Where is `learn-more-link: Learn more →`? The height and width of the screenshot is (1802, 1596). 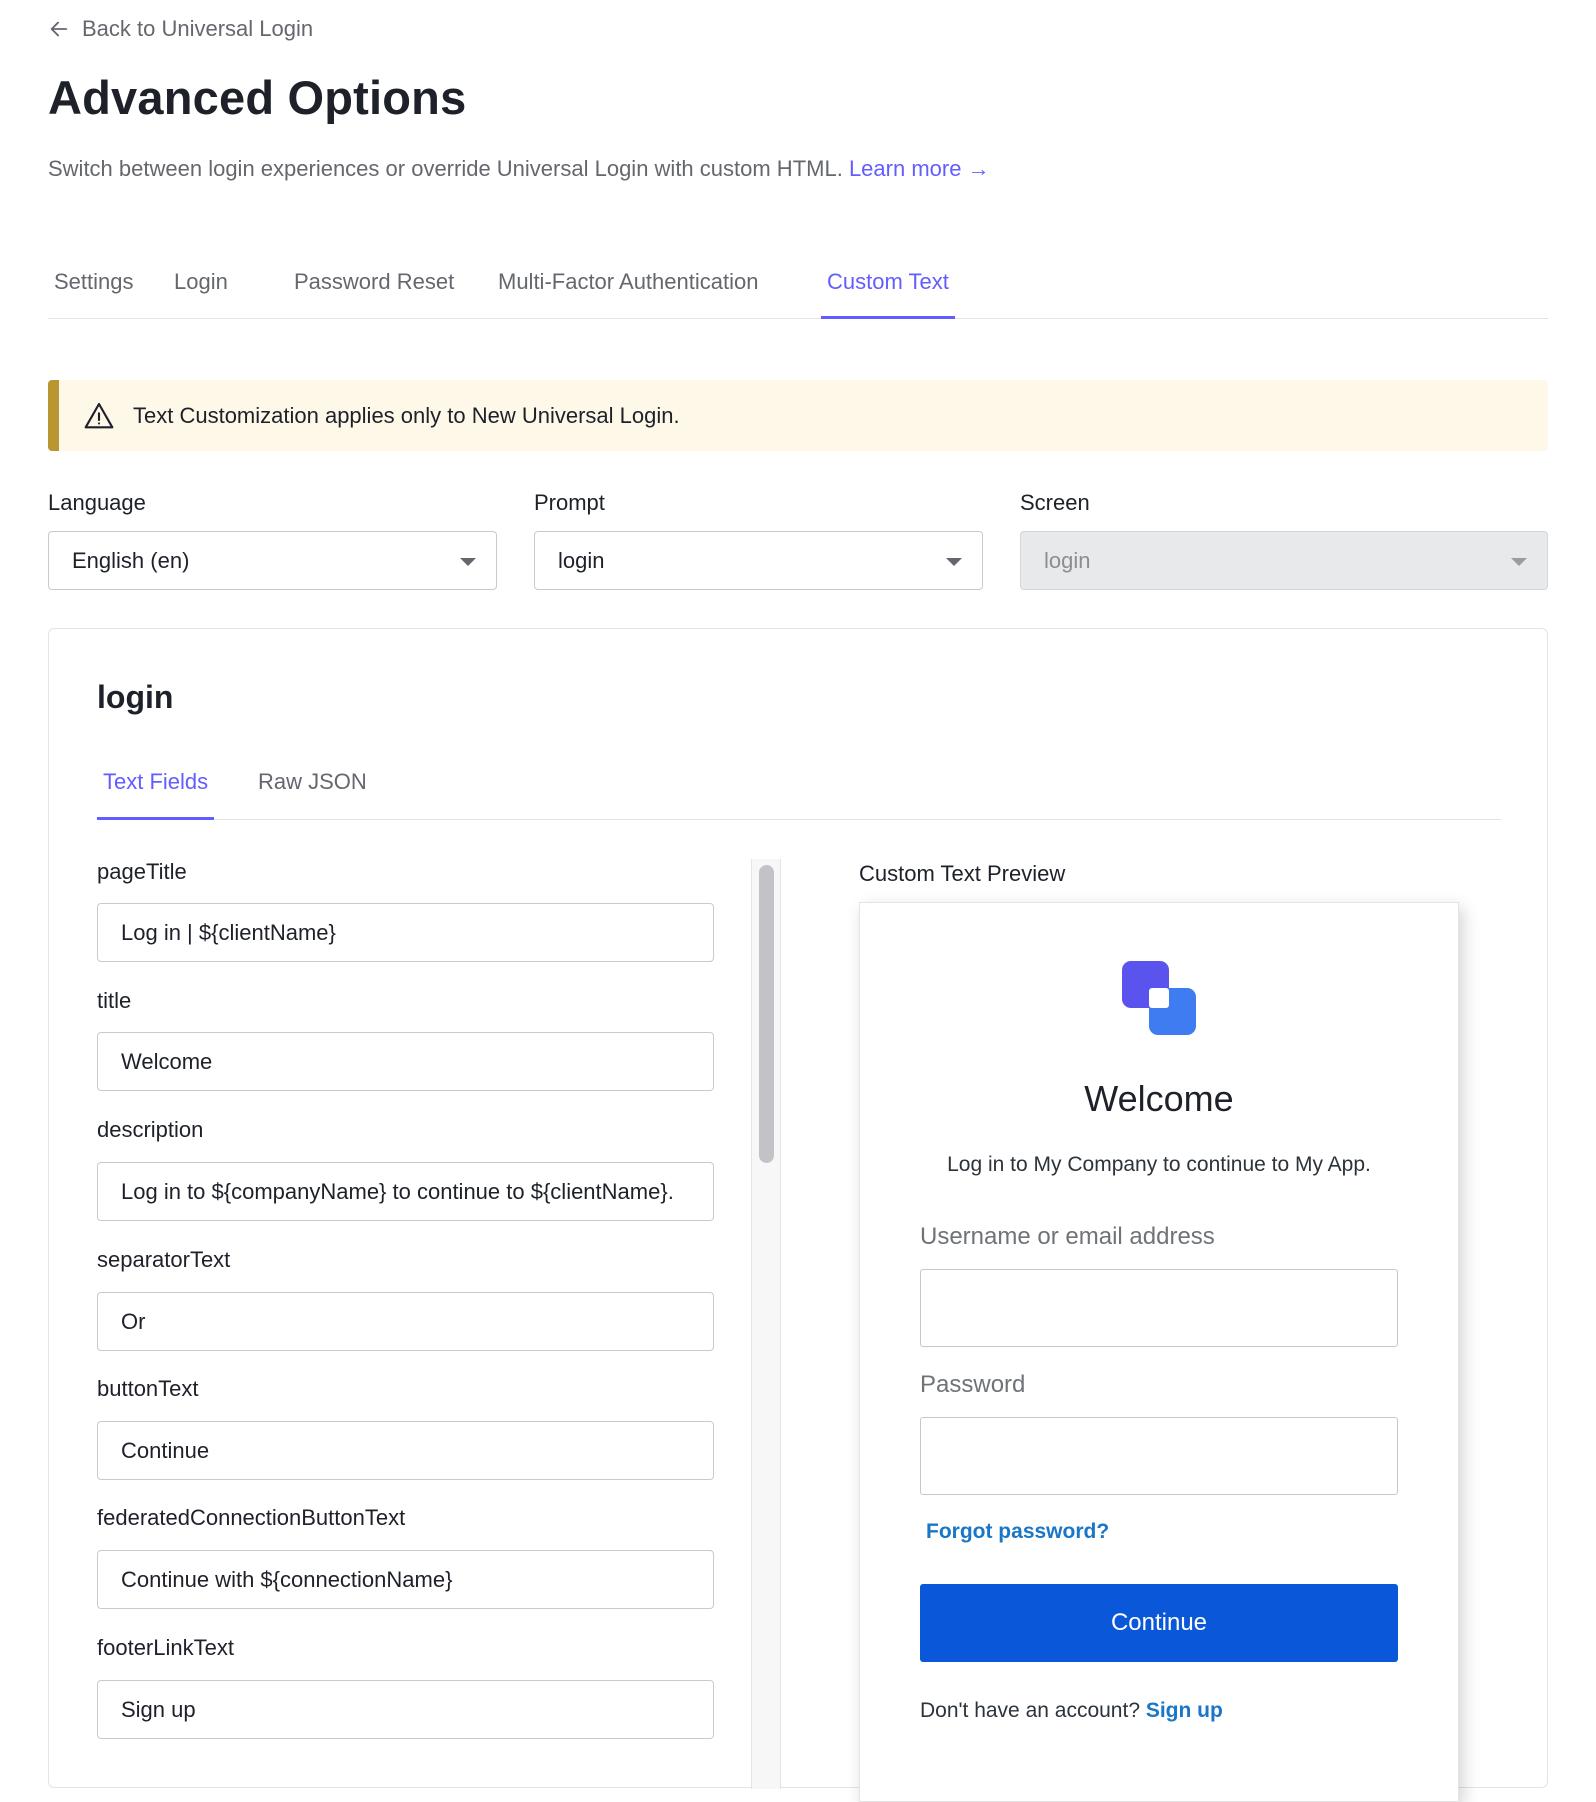 learn-more-link: Learn more → is located at coordinates (919, 168).